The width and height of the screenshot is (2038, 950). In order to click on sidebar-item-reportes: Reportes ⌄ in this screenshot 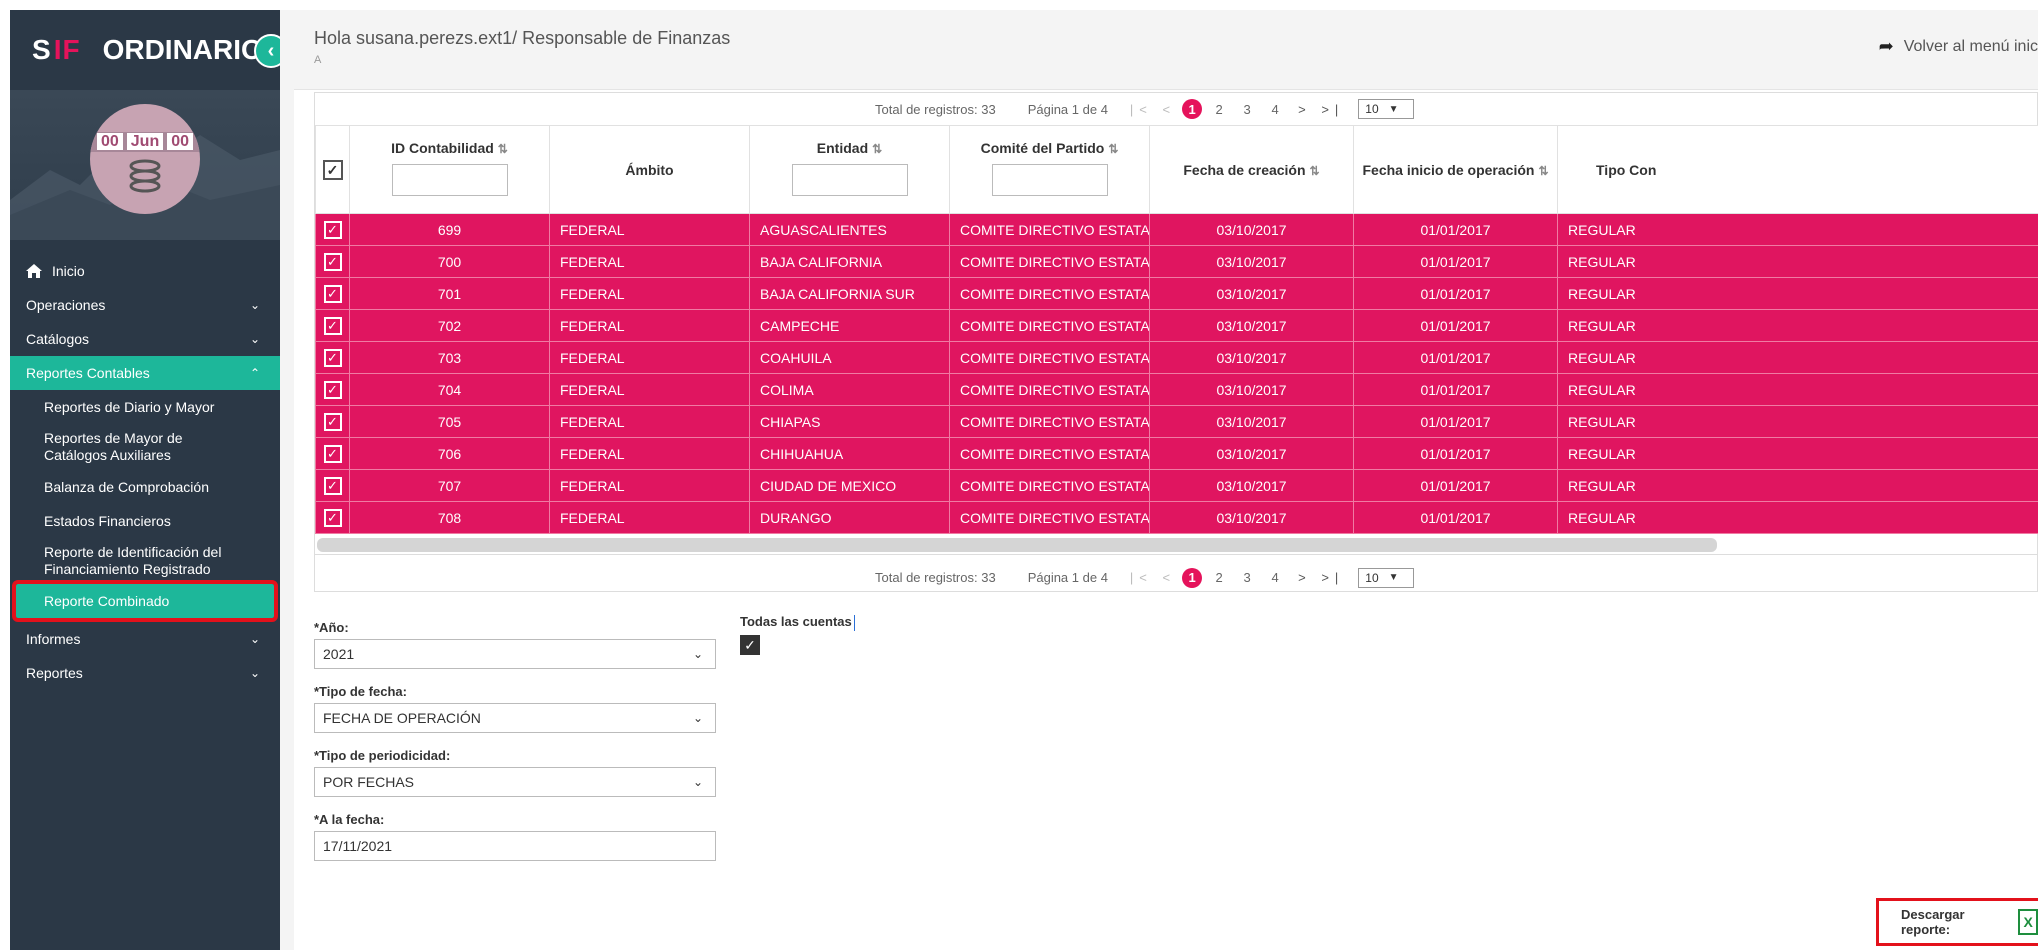, I will do `click(145, 673)`.